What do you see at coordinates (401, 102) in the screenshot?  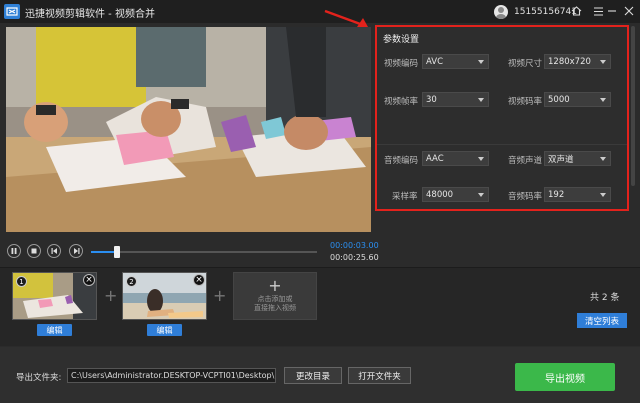 I see `frame-rate-label: 视频帧率` at bounding box center [401, 102].